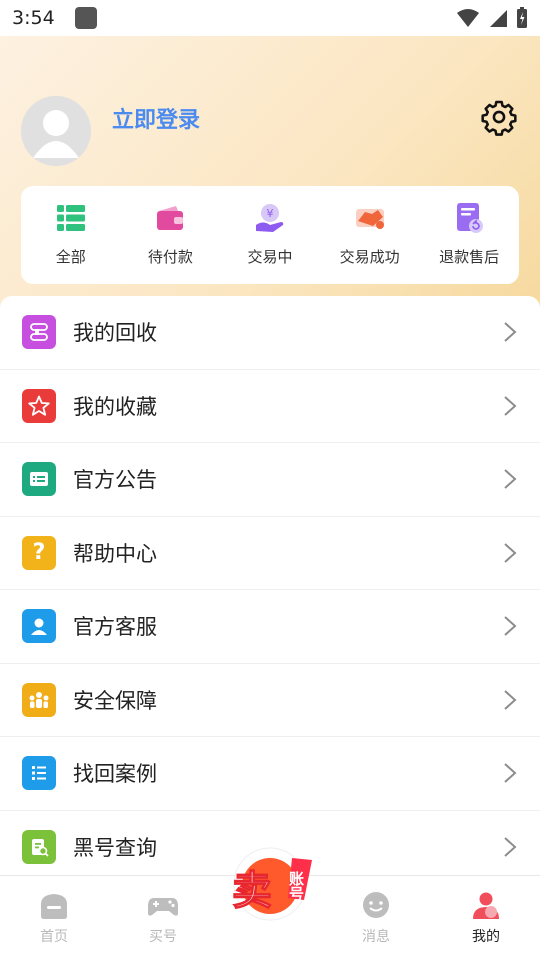 This screenshot has height=960, width=540. What do you see at coordinates (39, 699) in the screenshot?
I see `shield-people-icon` at bounding box center [39, 699].